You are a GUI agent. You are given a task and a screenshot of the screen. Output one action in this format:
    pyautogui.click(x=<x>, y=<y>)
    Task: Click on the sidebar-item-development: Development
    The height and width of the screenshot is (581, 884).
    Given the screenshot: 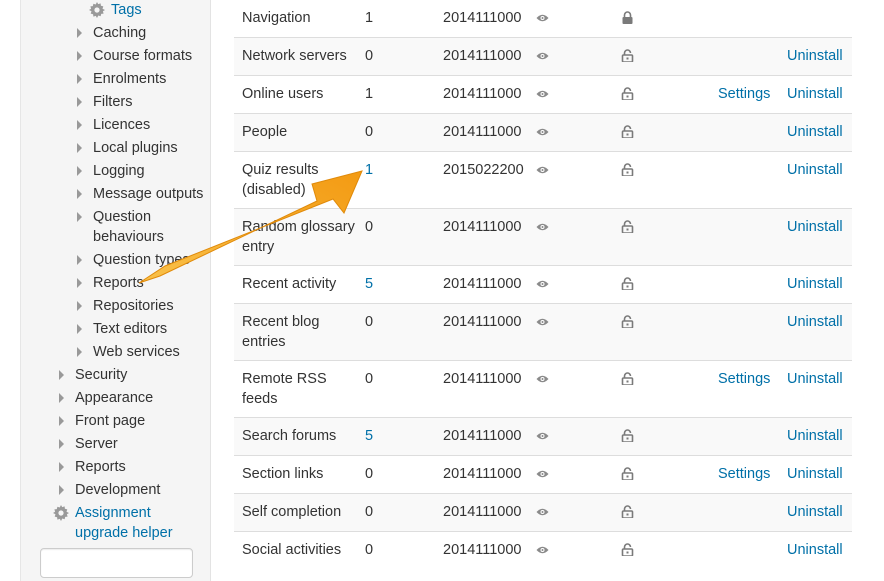 What is the action you would take?
    pyautogui.click(x=109, y=490)
    